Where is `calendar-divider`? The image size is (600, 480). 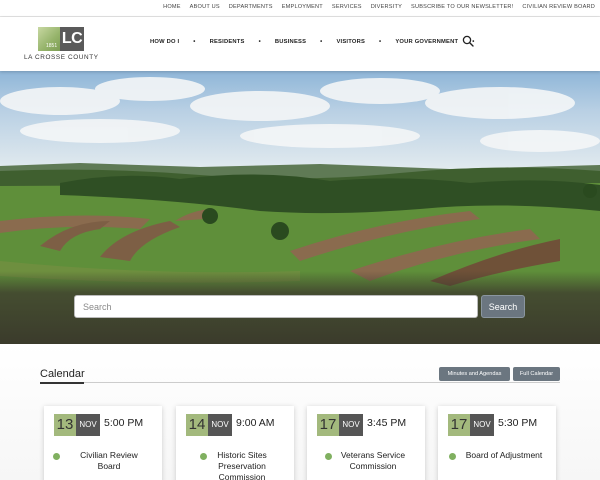 calendar-divider is located at coordinates (300, 382).